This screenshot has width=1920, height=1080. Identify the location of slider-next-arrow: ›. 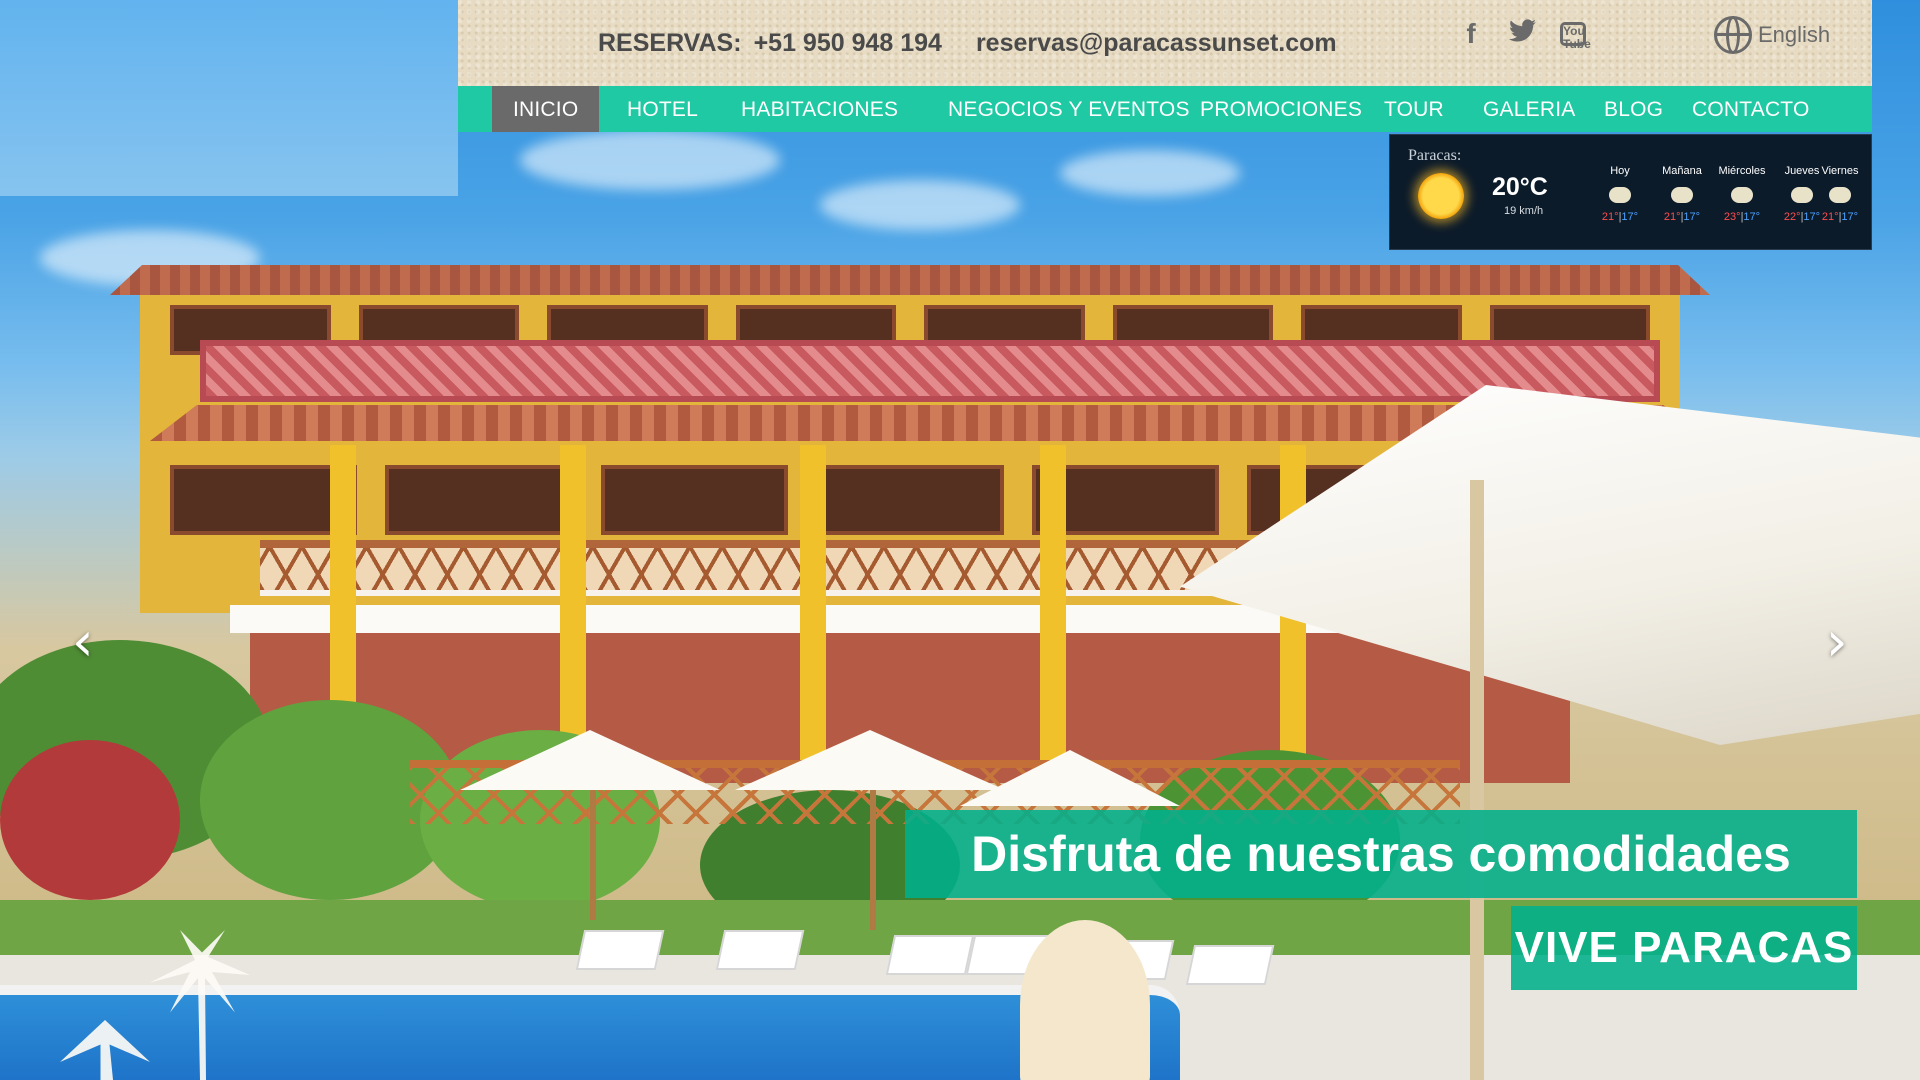
(1837, 641).